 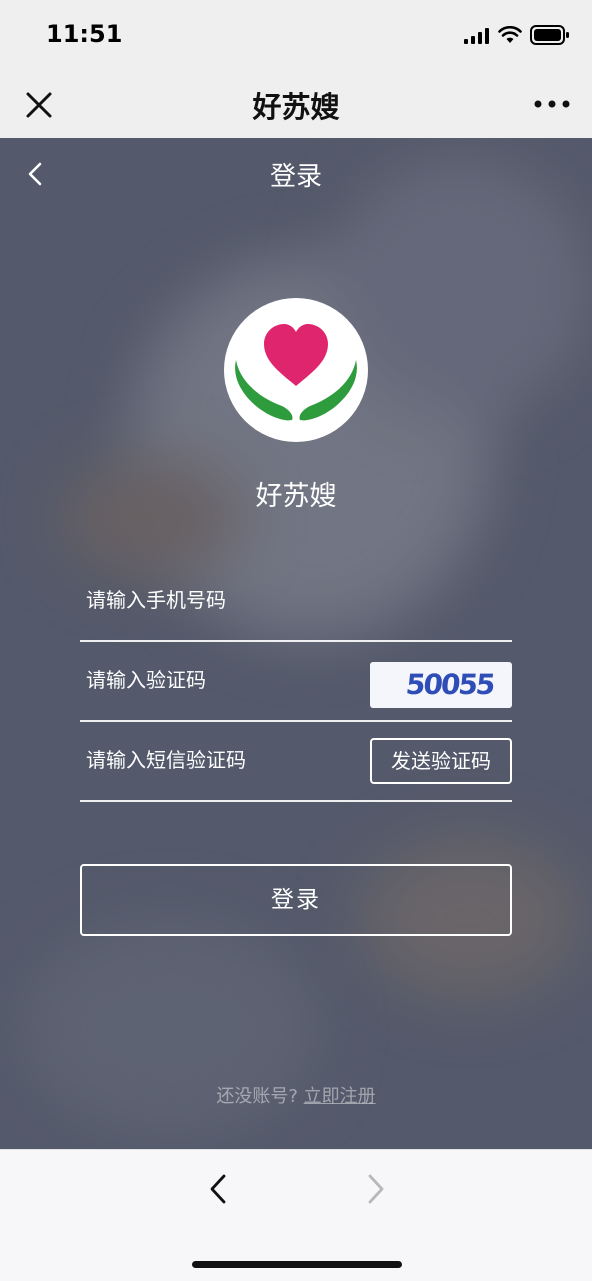 I want to click on sms-code-row: 发送验证码, so click(x=296, y=761).